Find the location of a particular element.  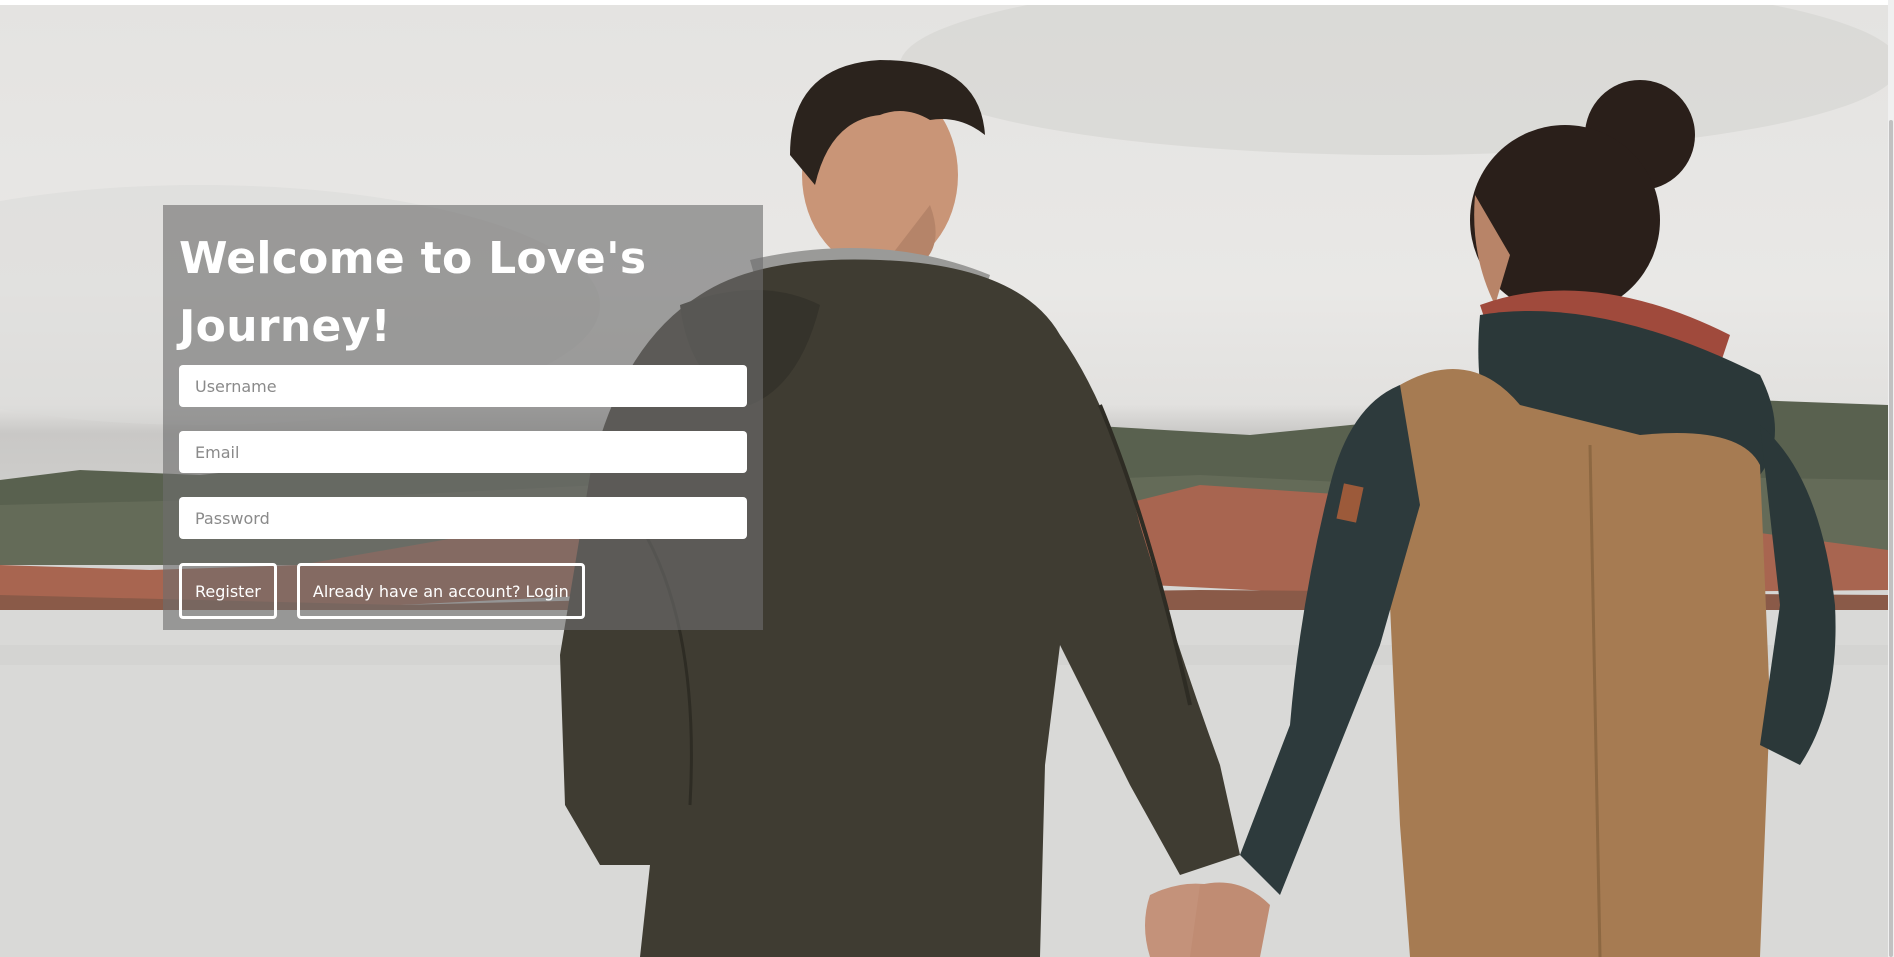

page-scrollbar is located at coordinates (1891, 478).